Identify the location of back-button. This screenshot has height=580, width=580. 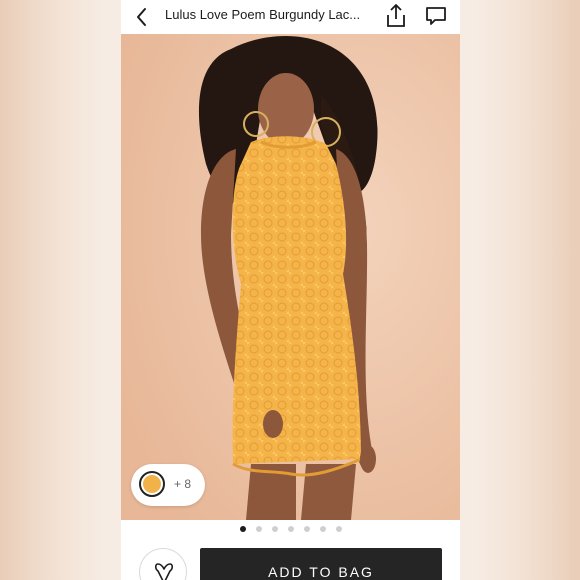
(142, 17).